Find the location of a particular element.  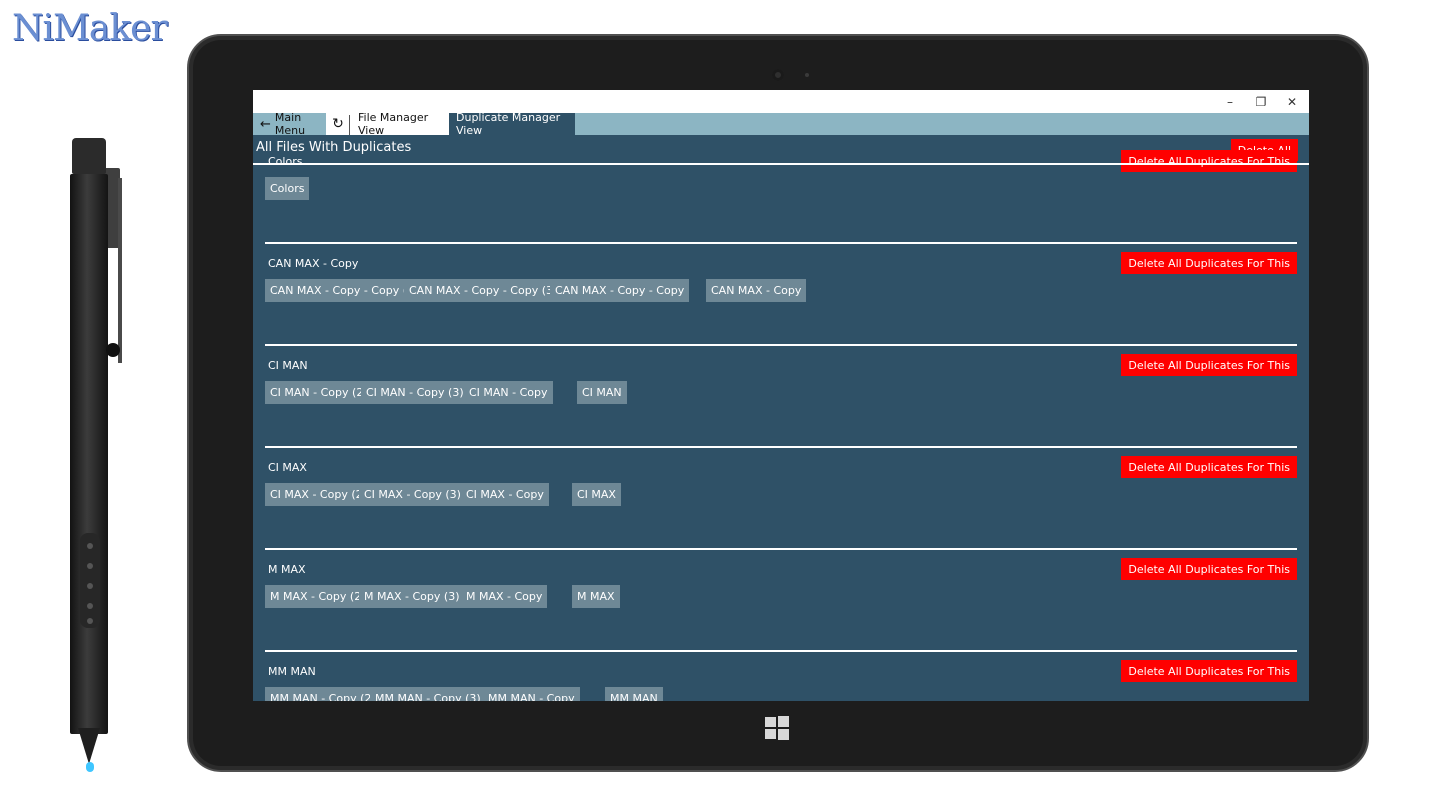

duplicate-file-chip: M MAX - Copy is located at coordinates (504, 596).